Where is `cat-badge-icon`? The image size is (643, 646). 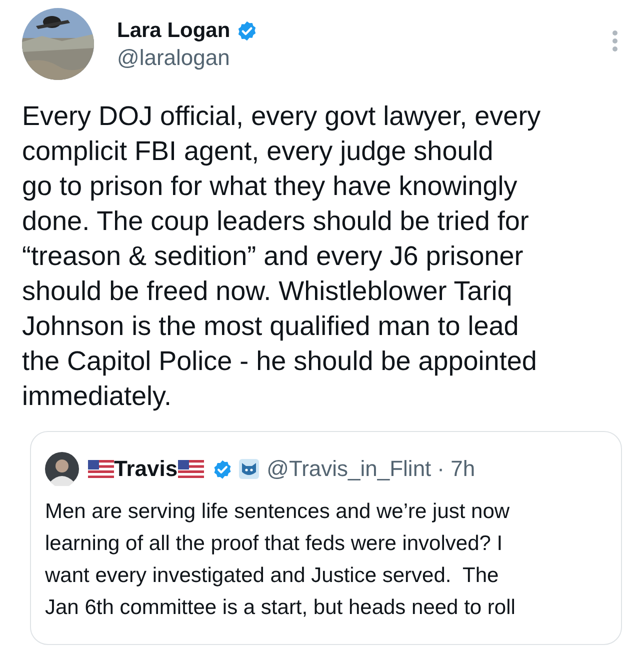
cat-badge-icon is located at coordinates (248, 469).